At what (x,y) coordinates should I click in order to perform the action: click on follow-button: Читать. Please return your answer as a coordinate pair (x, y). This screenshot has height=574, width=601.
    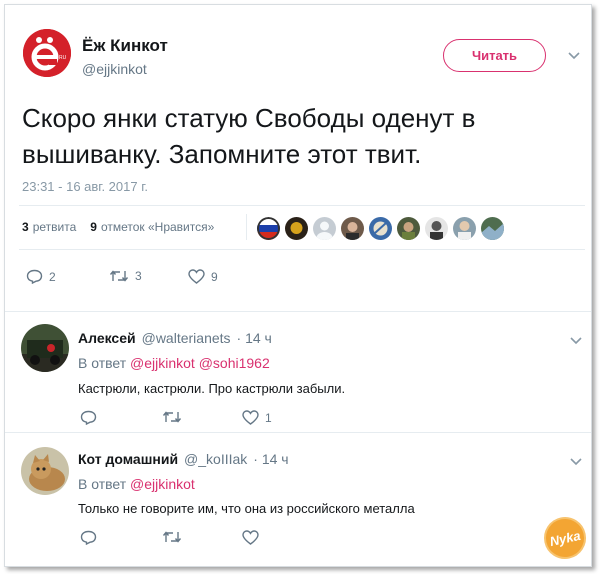
    Looking at the image, I should click on (494, 55).